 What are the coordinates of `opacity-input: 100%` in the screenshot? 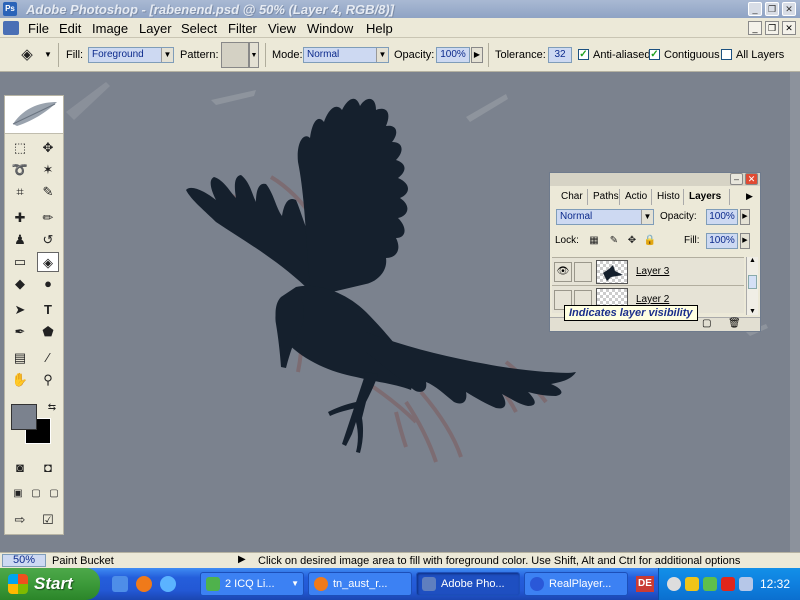 It's located at (453, 55).